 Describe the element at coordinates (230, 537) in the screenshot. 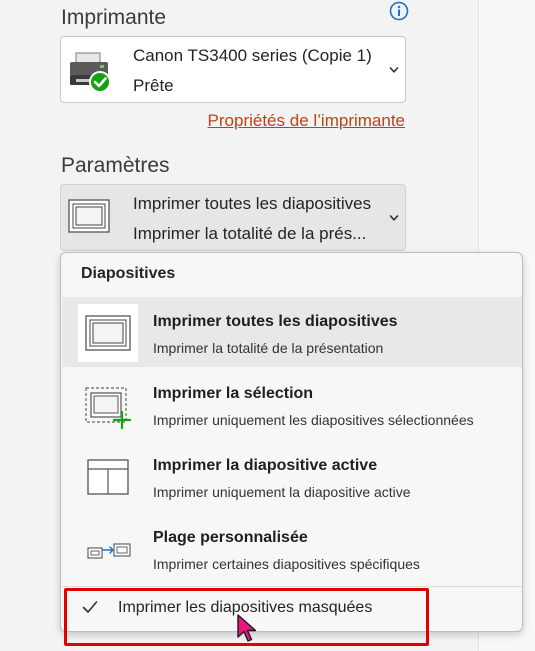

I see `menu-item-title: Plage personnalisée` at that location.